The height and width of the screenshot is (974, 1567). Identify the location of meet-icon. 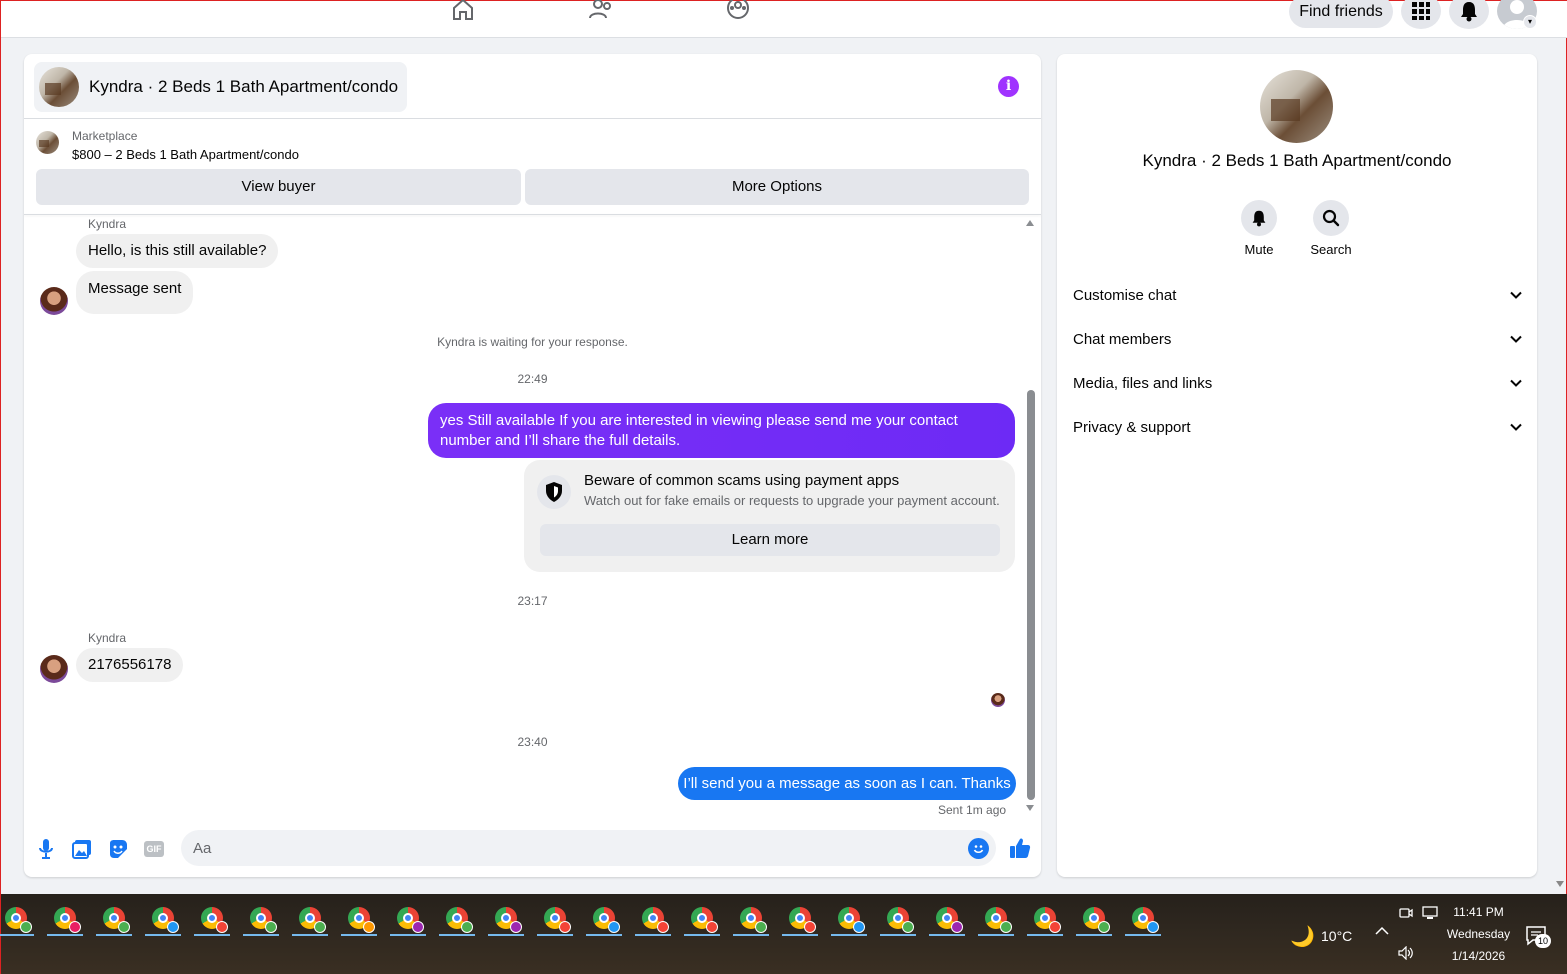
(1406, 914).